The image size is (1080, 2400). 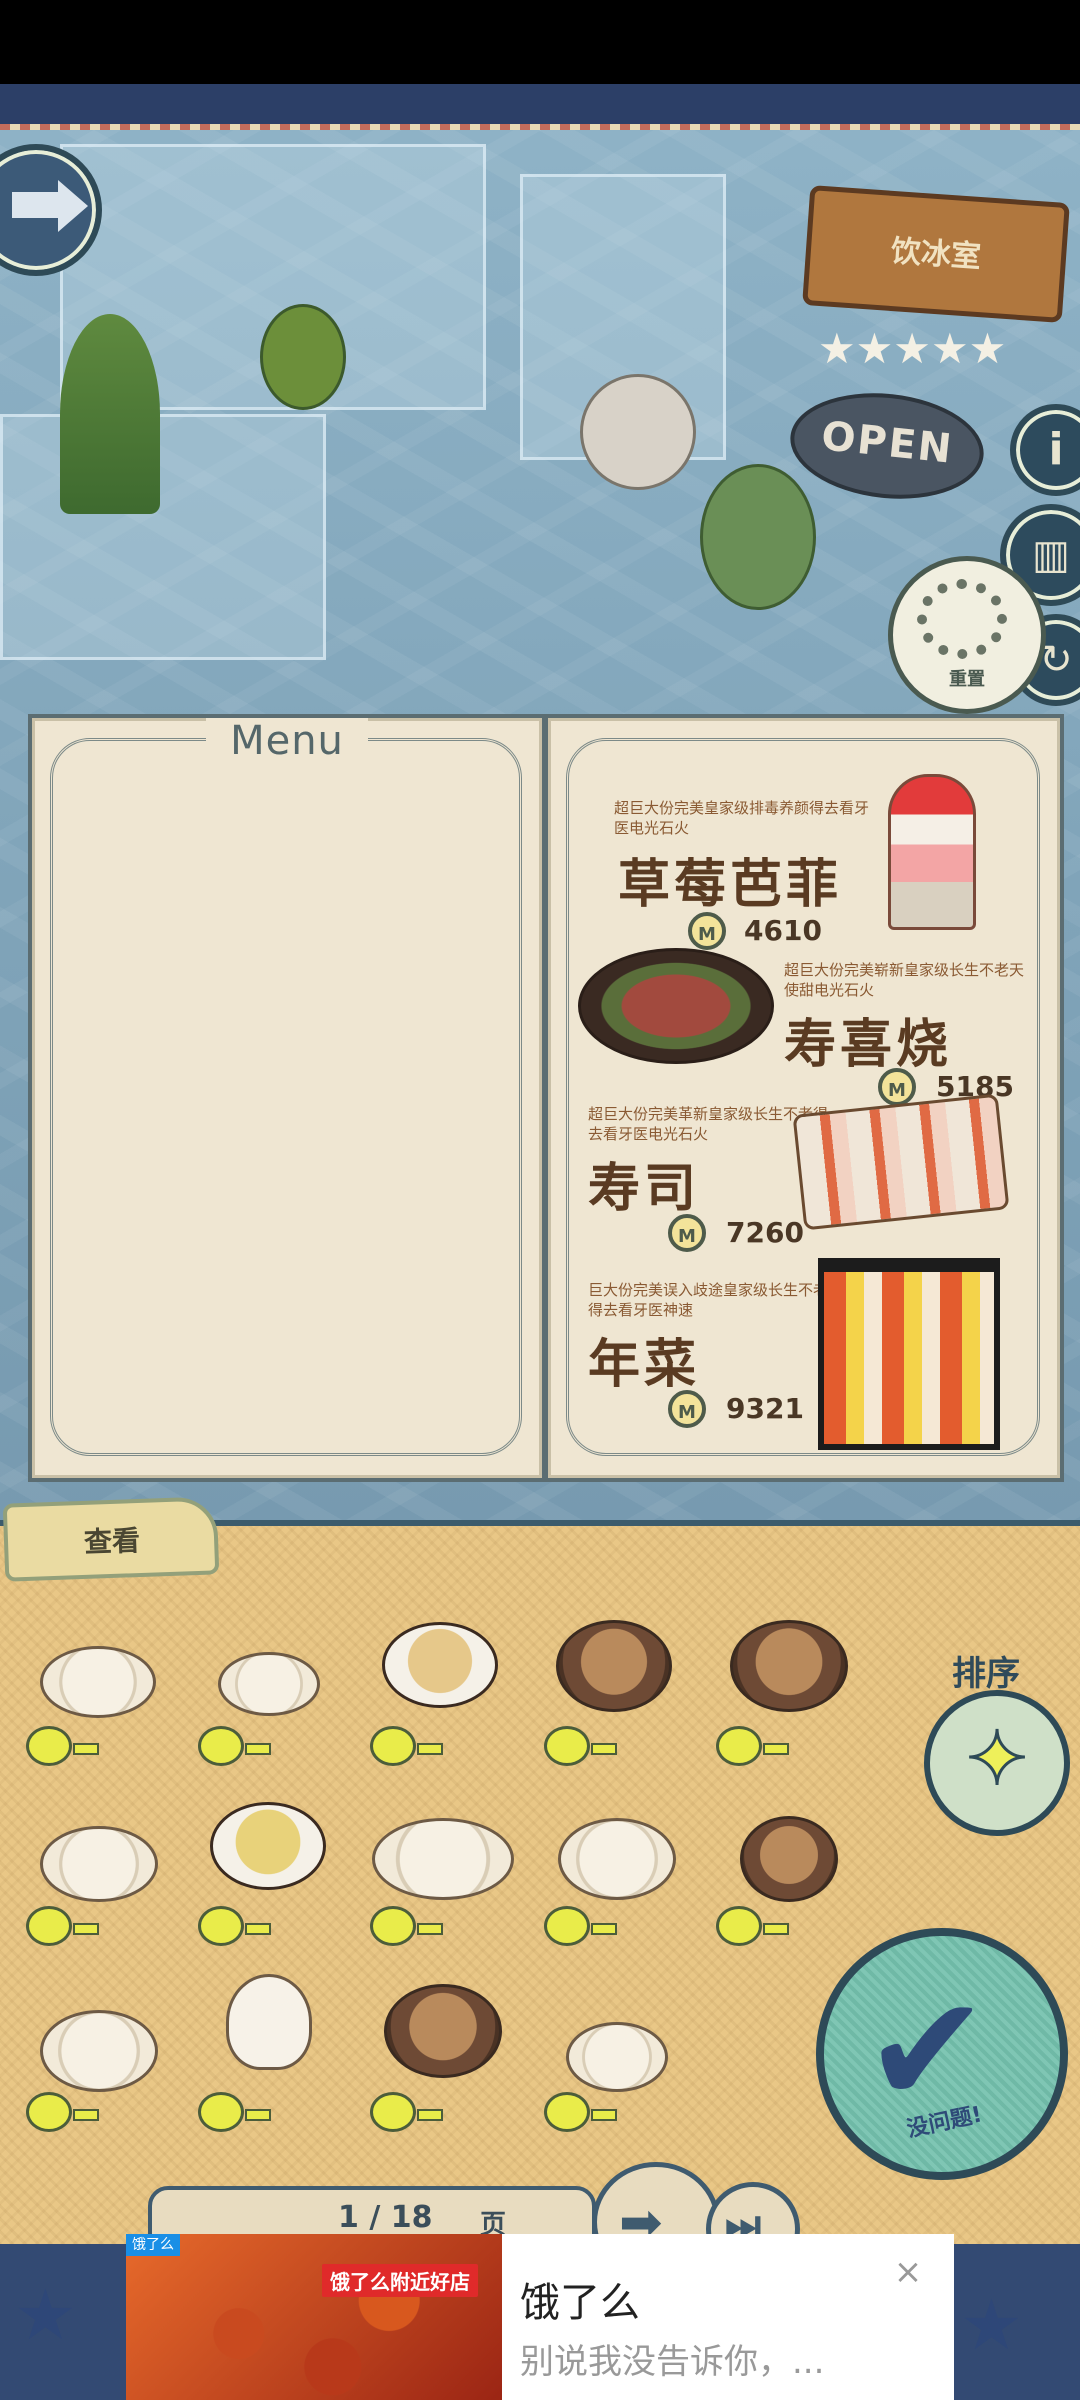 What do you see at coordinates (1045, 450) in the screenshot?
I see `info-button: i` at bounding box center [1045, 450].